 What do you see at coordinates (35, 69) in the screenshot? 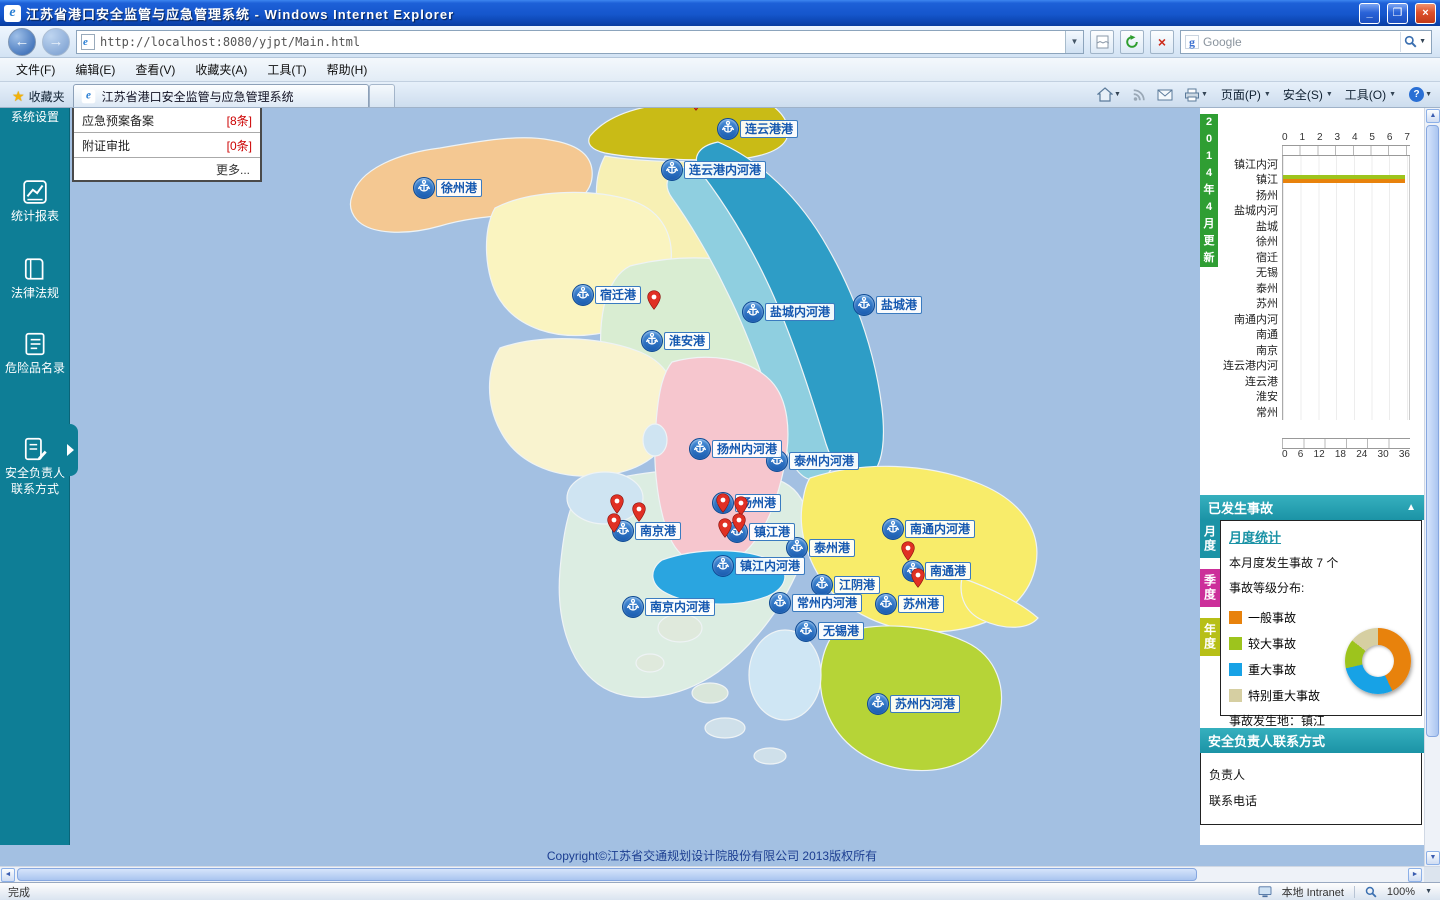
I see `menu-item: 文件(F)` at bounding box center [35, 69].